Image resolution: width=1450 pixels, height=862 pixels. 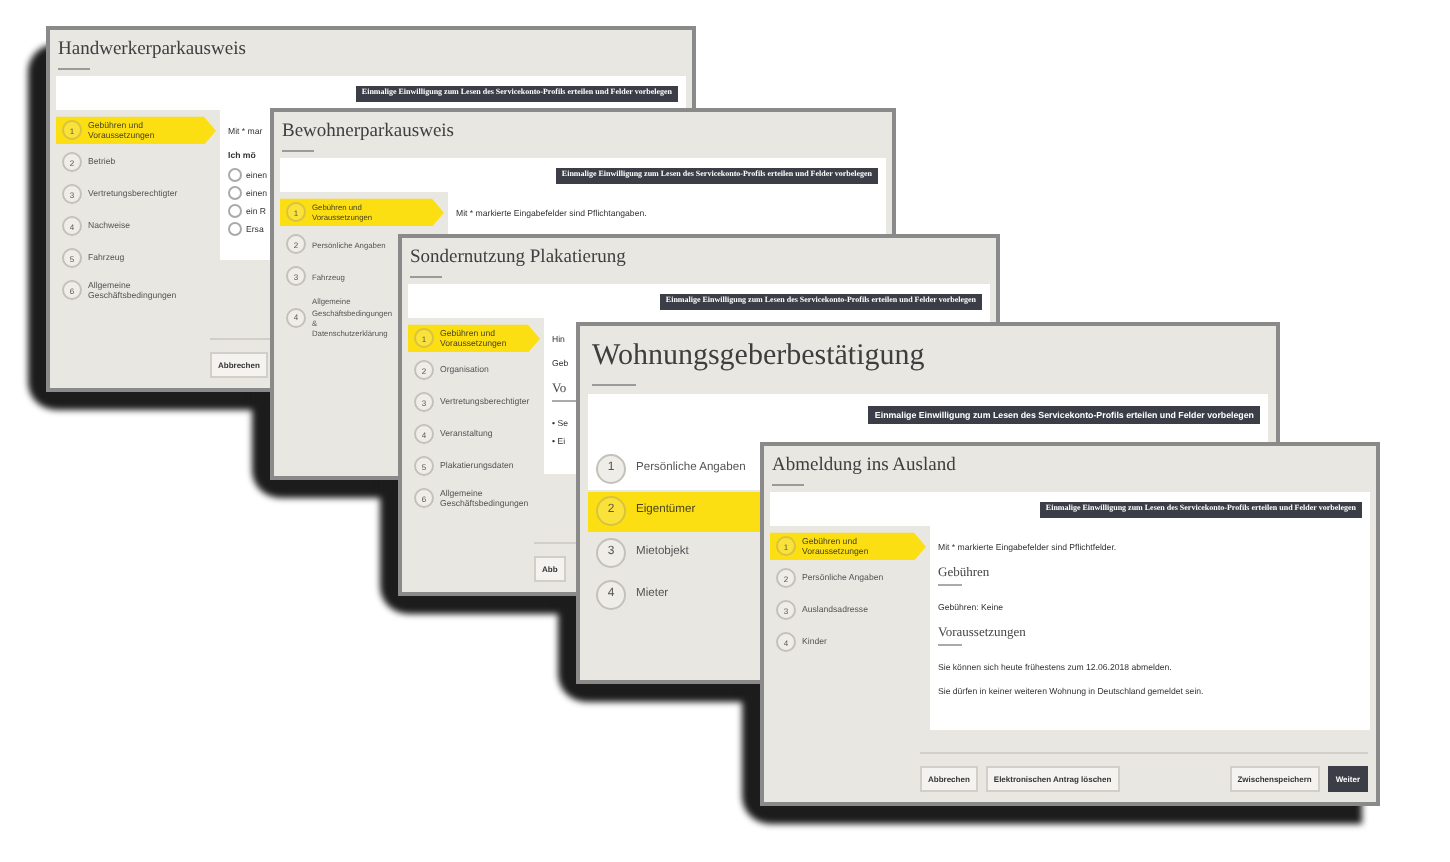 I want to click on window-title: Bewohnerparkausweis, so click(x=369, y=132).